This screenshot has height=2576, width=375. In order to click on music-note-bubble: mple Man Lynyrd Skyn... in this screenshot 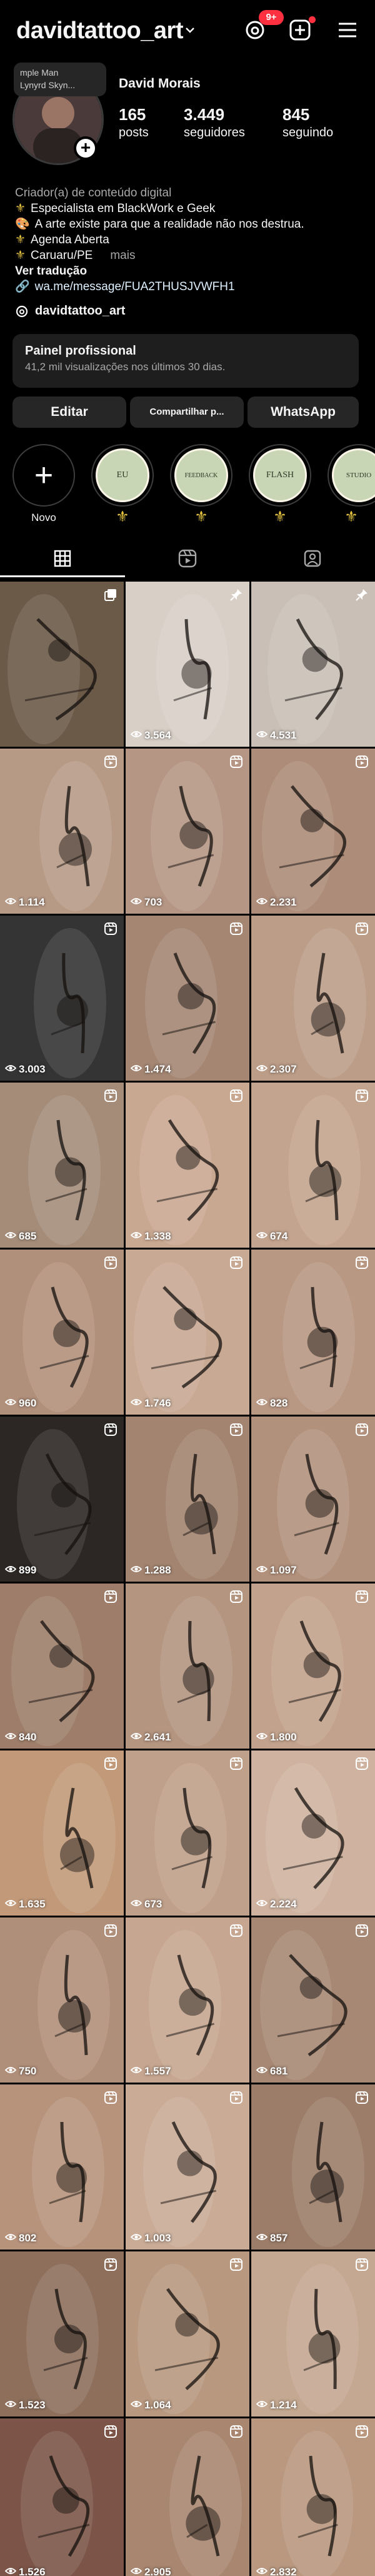, I will do `click(60, 80)`.